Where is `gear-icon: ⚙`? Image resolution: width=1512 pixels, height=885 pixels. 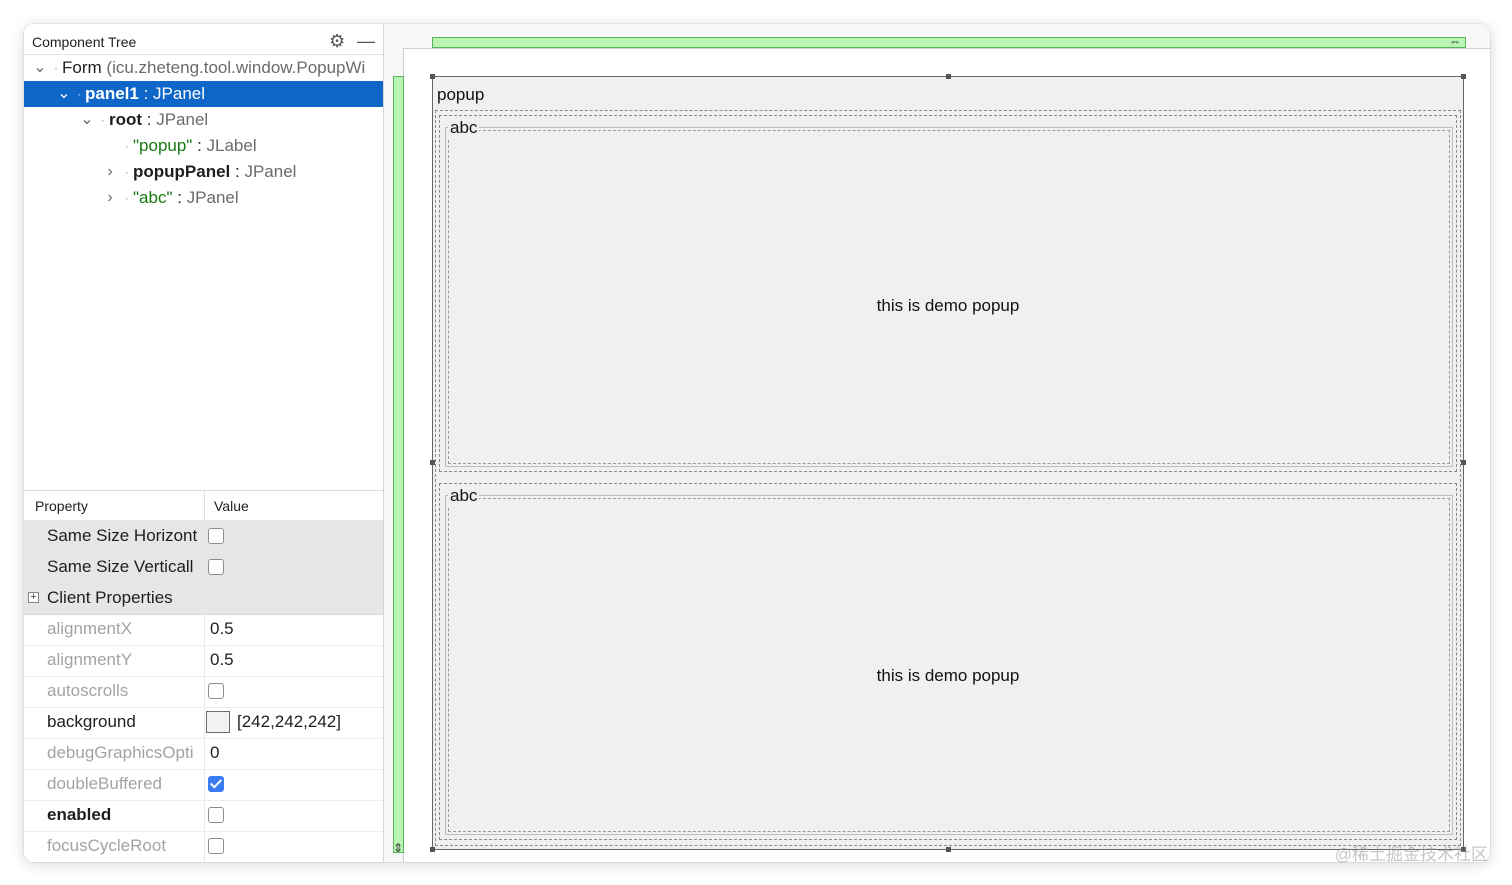 gear-icon: ⚙ is located at coordinates (337, 41).